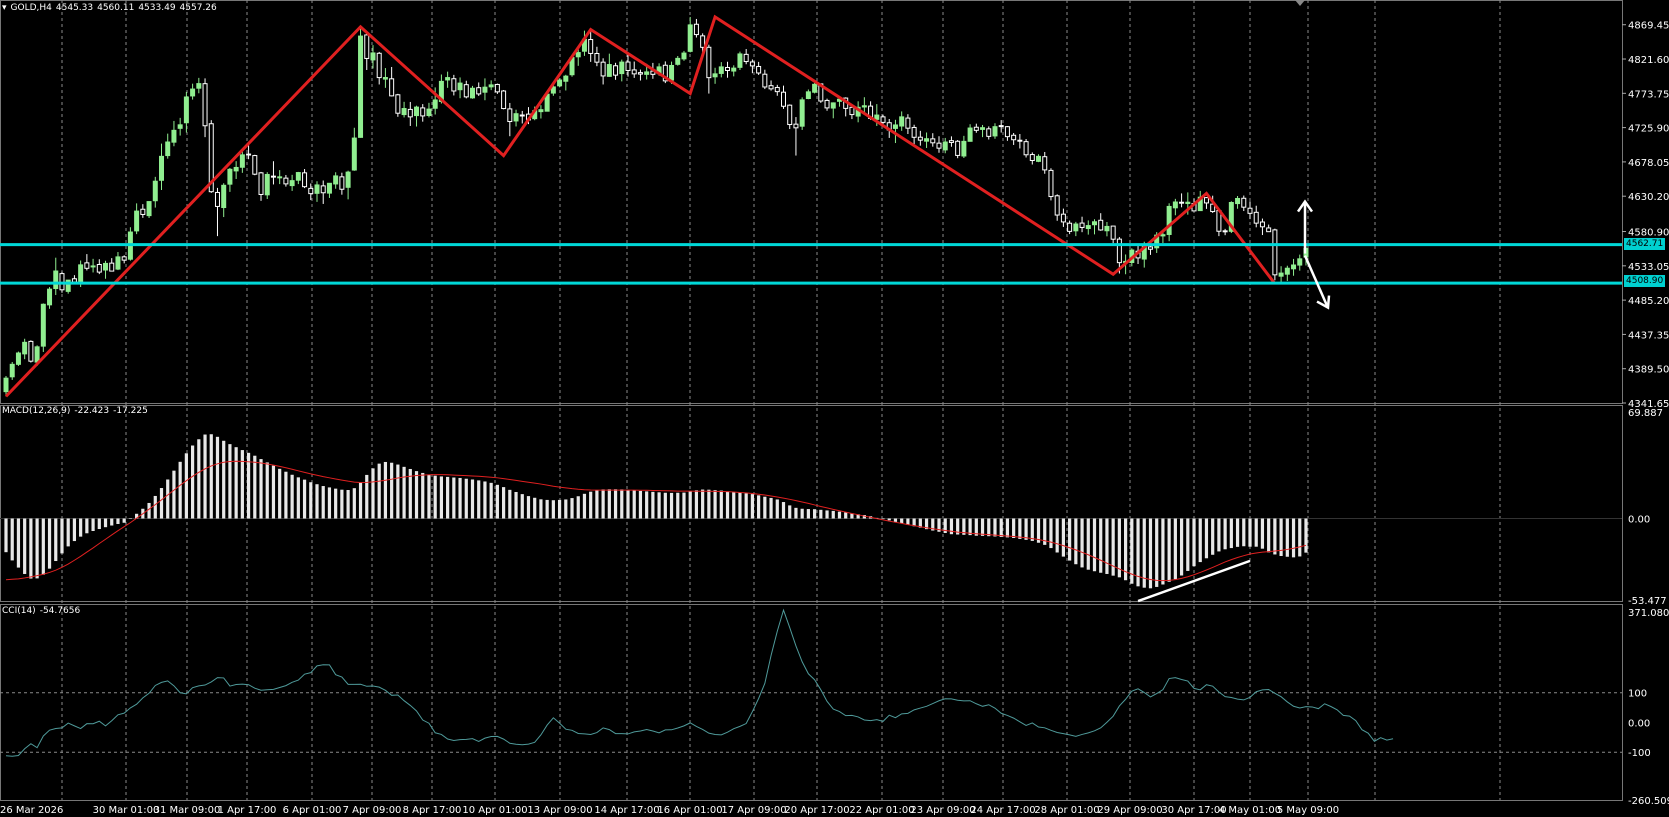  What do you see at coordinates (1648, 163) in the screenshot?
I see `price-tick-label: 4678.05` at bounding box center [1648, 163].